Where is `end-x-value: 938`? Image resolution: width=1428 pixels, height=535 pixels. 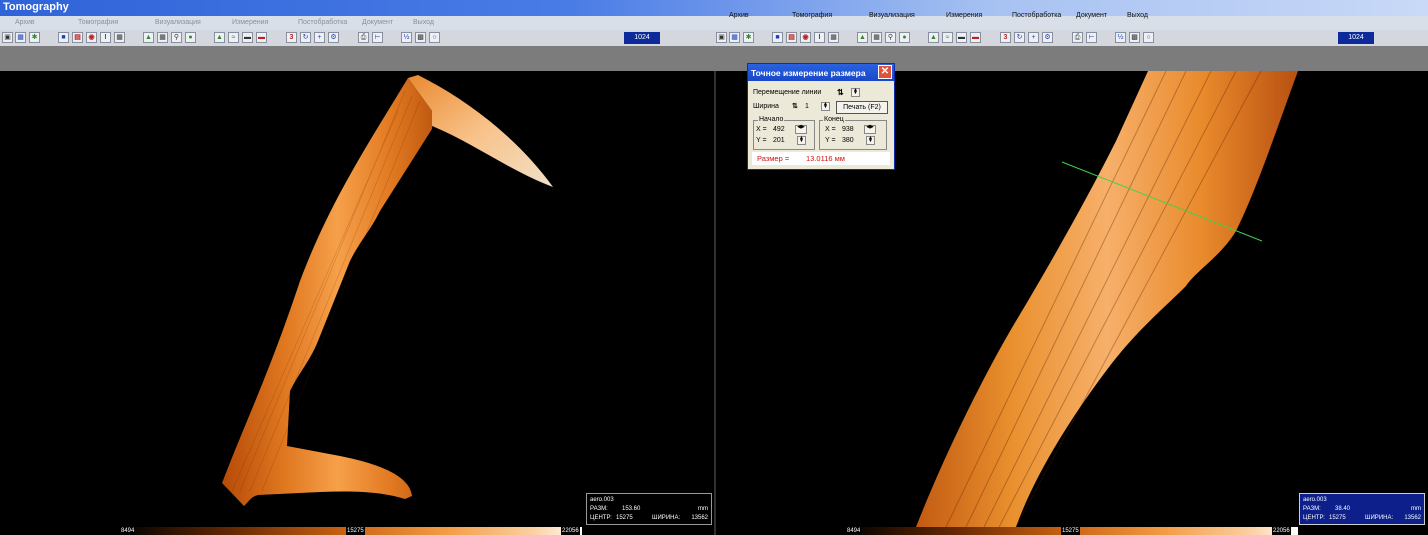
end-x-value: 938 is located at coordinates (848, 129).